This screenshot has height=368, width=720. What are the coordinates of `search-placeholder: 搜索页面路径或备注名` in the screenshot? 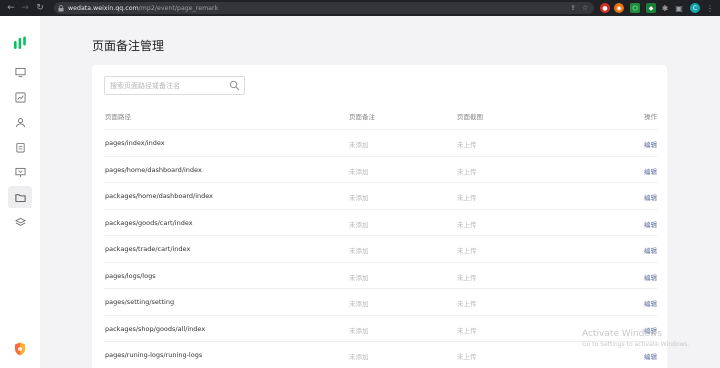 It's located at (145, 85).